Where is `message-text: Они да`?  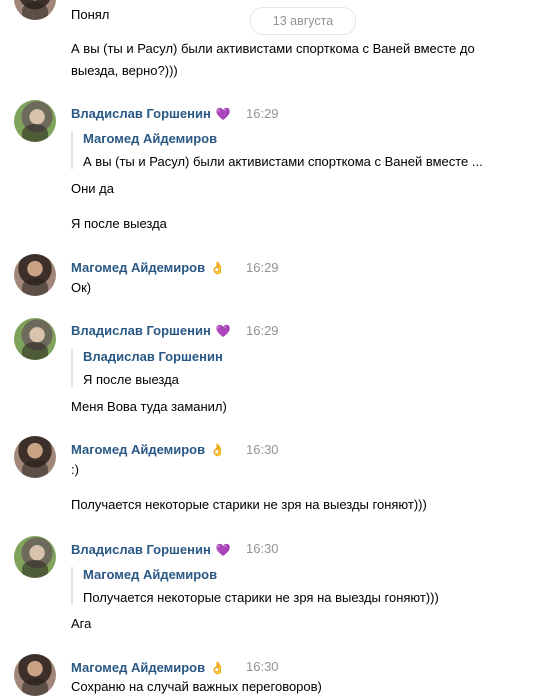
message-text: Они да is located at coordinates (92, 188).